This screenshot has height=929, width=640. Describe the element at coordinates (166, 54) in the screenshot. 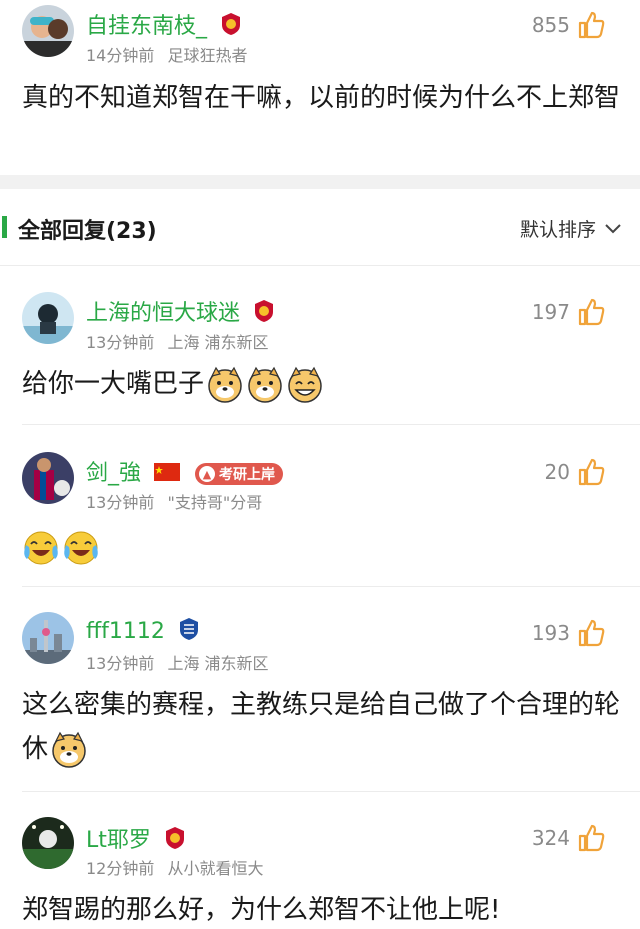

I see `comment-meta: 14分钟前 足球狂热者` at that location.